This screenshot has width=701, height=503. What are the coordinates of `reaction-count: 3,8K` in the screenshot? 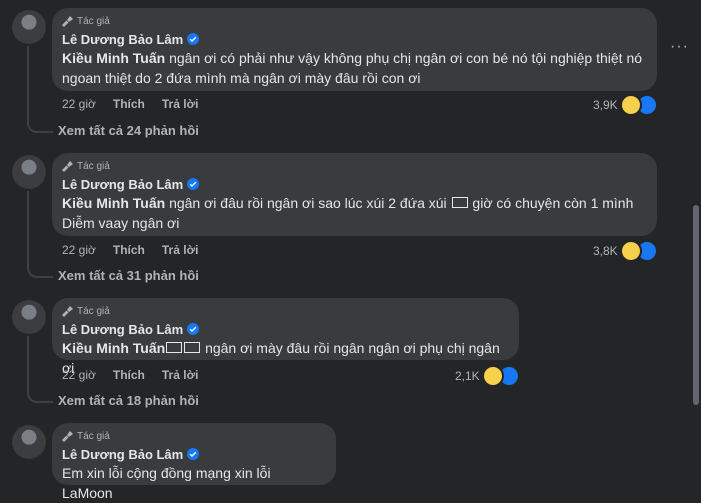 It's located at (605, 251).